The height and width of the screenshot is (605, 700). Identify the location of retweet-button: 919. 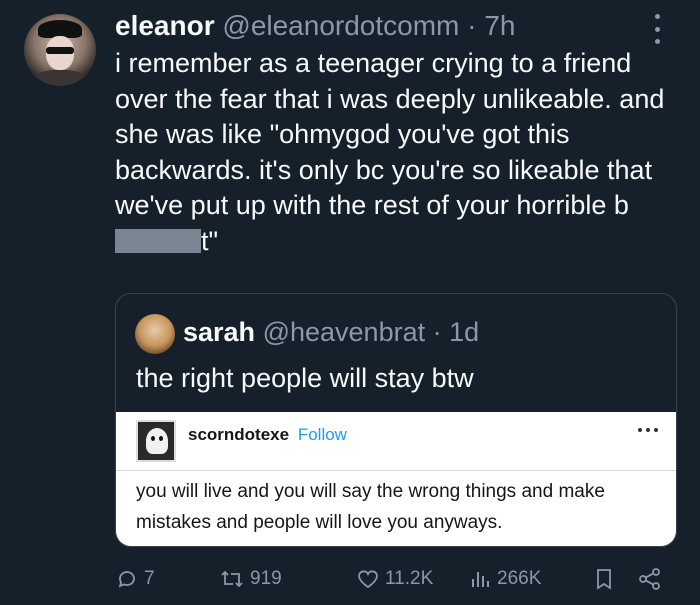
(250, 579).